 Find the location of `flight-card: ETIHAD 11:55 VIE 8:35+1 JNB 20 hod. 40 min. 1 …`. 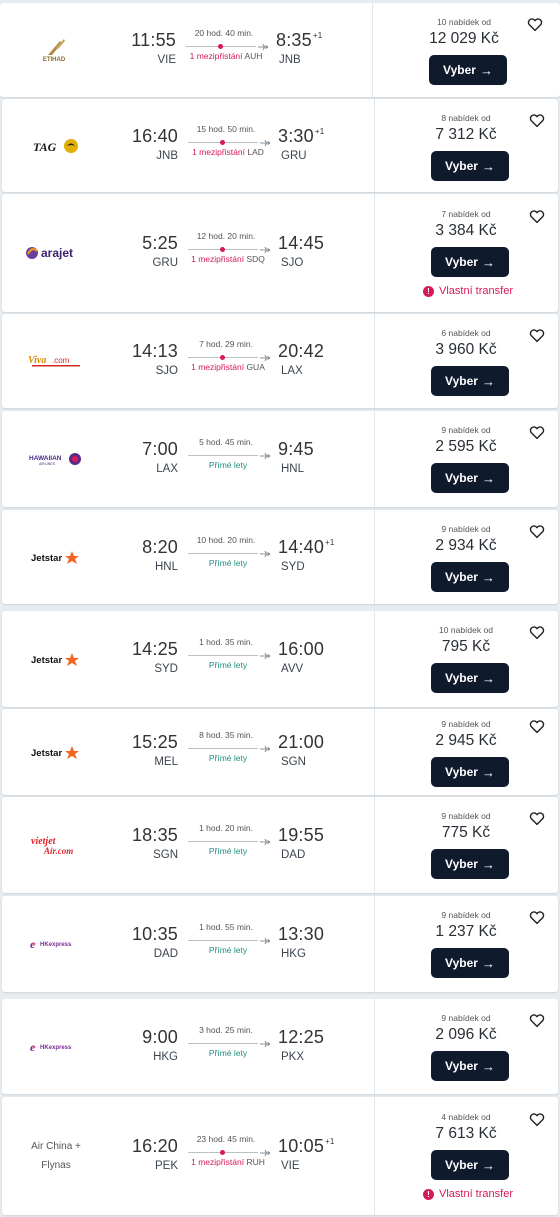

flight-card: ETIHAD 11:55 VIE 8:35+1 JNB 20 hod. 40 min. 1 … is located at coordinates (280, 50).